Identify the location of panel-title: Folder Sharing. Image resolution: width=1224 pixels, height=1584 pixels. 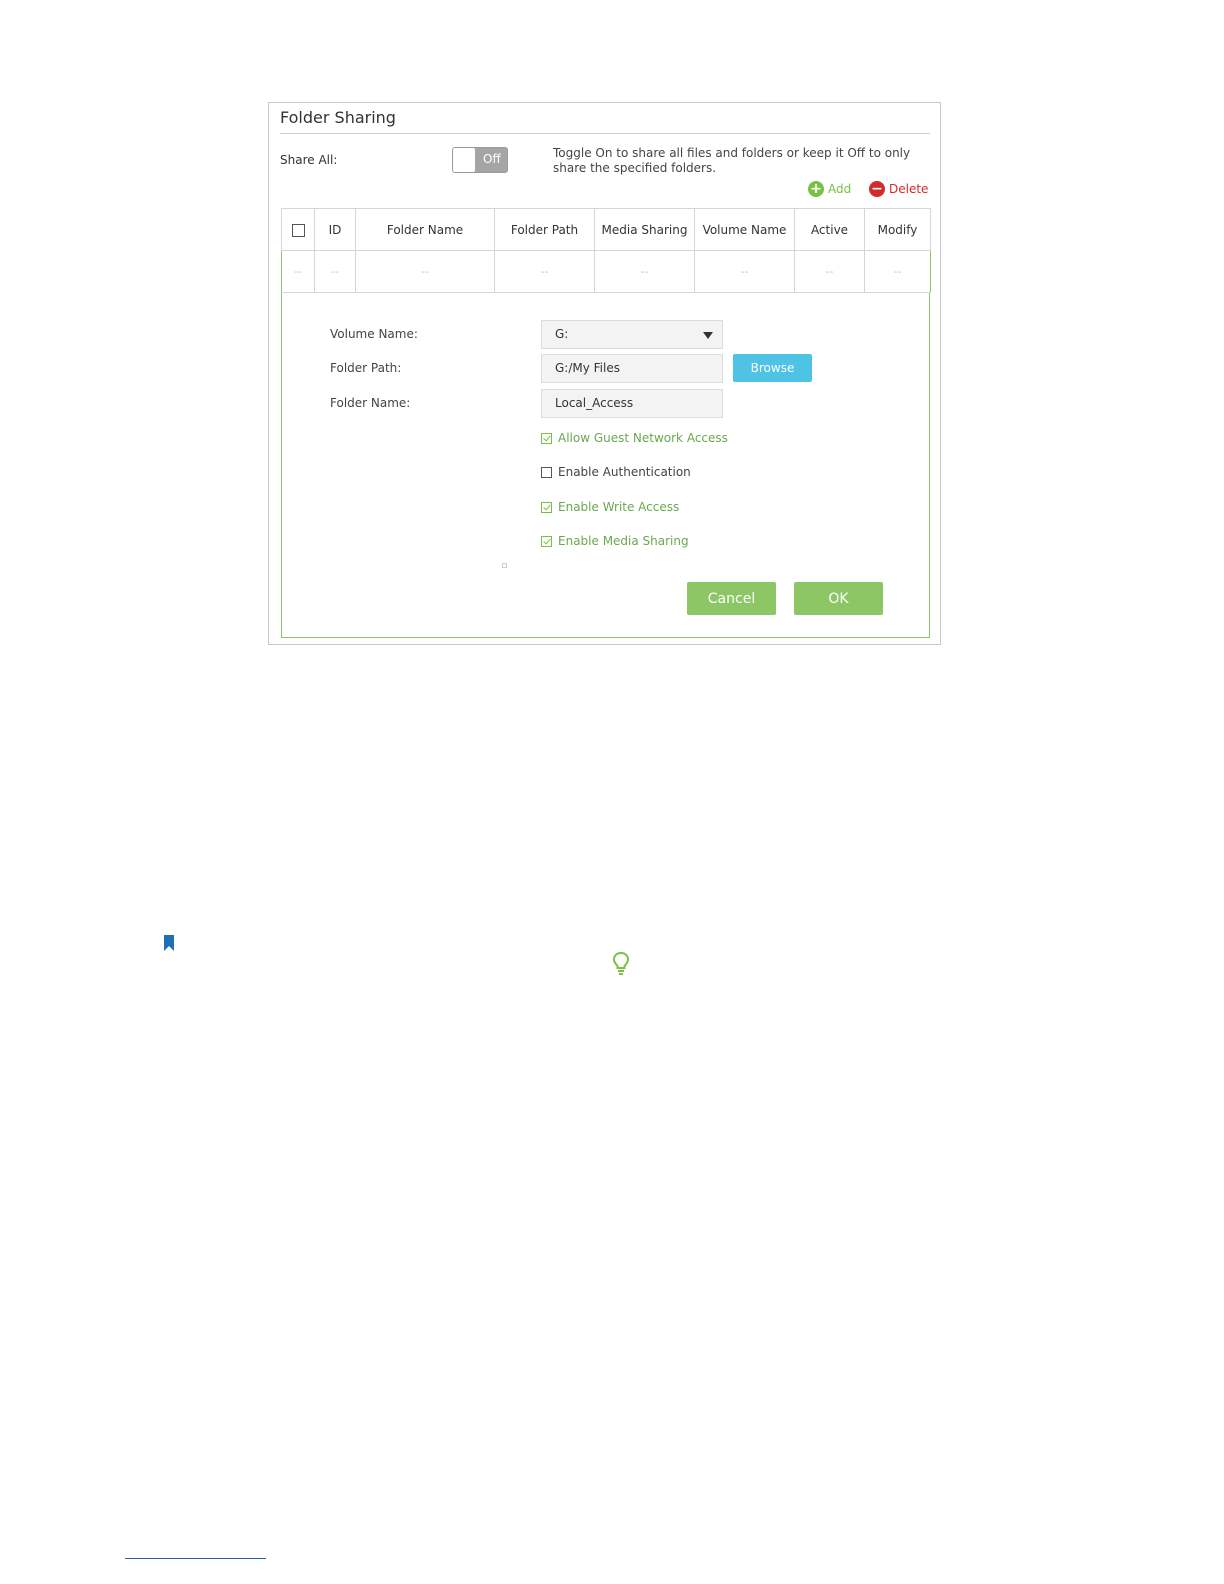
(338, 117).